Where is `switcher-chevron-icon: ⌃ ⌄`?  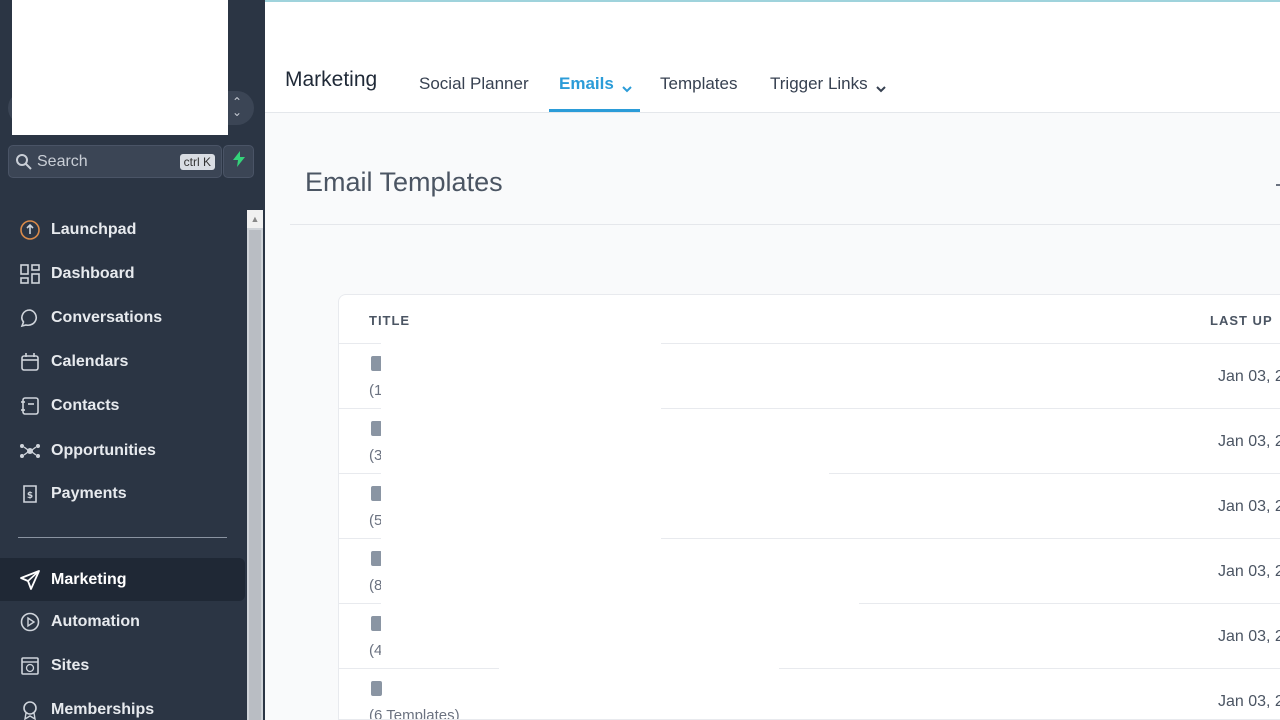 switcher-chevron-icon: ⌃ ⌄ is located at coordinates (236, 107).